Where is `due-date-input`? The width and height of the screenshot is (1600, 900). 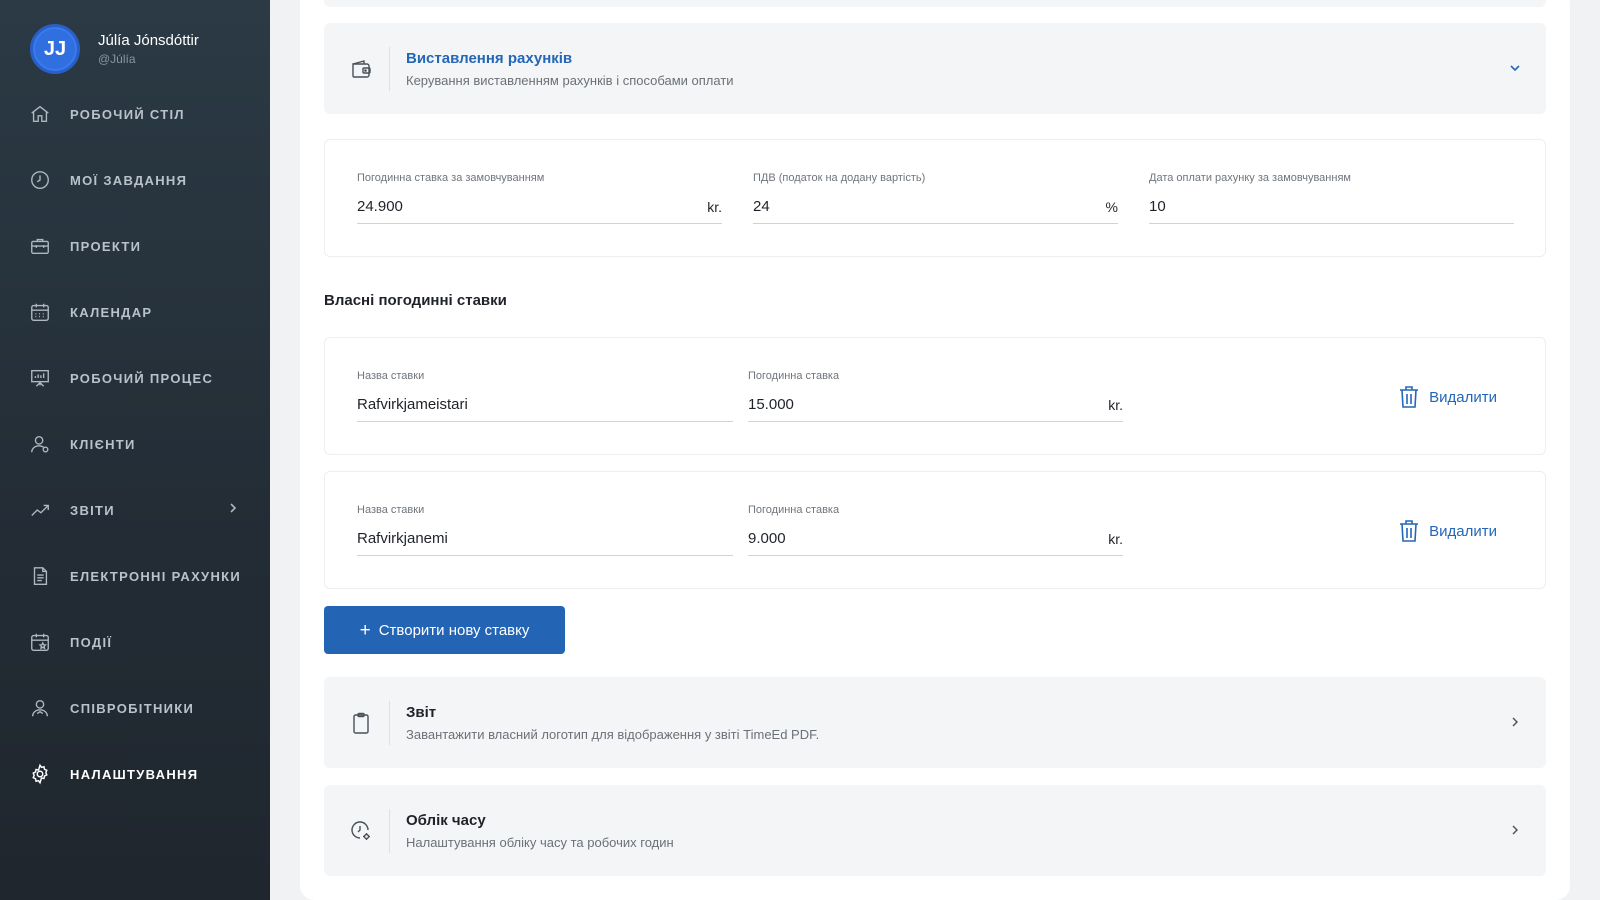 due-date-input is located at coordinates (1331, 206).